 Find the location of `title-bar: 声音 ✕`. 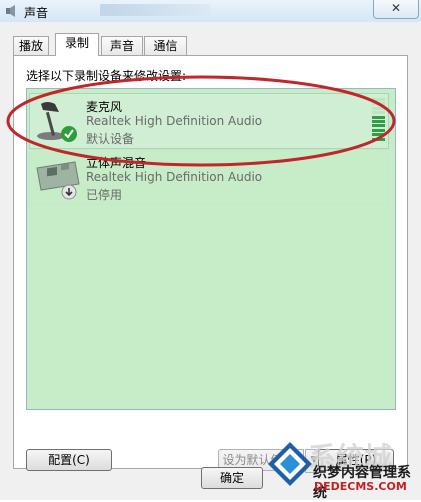

title-bar: 声音 ✕ is located at coordinates (210, 11).